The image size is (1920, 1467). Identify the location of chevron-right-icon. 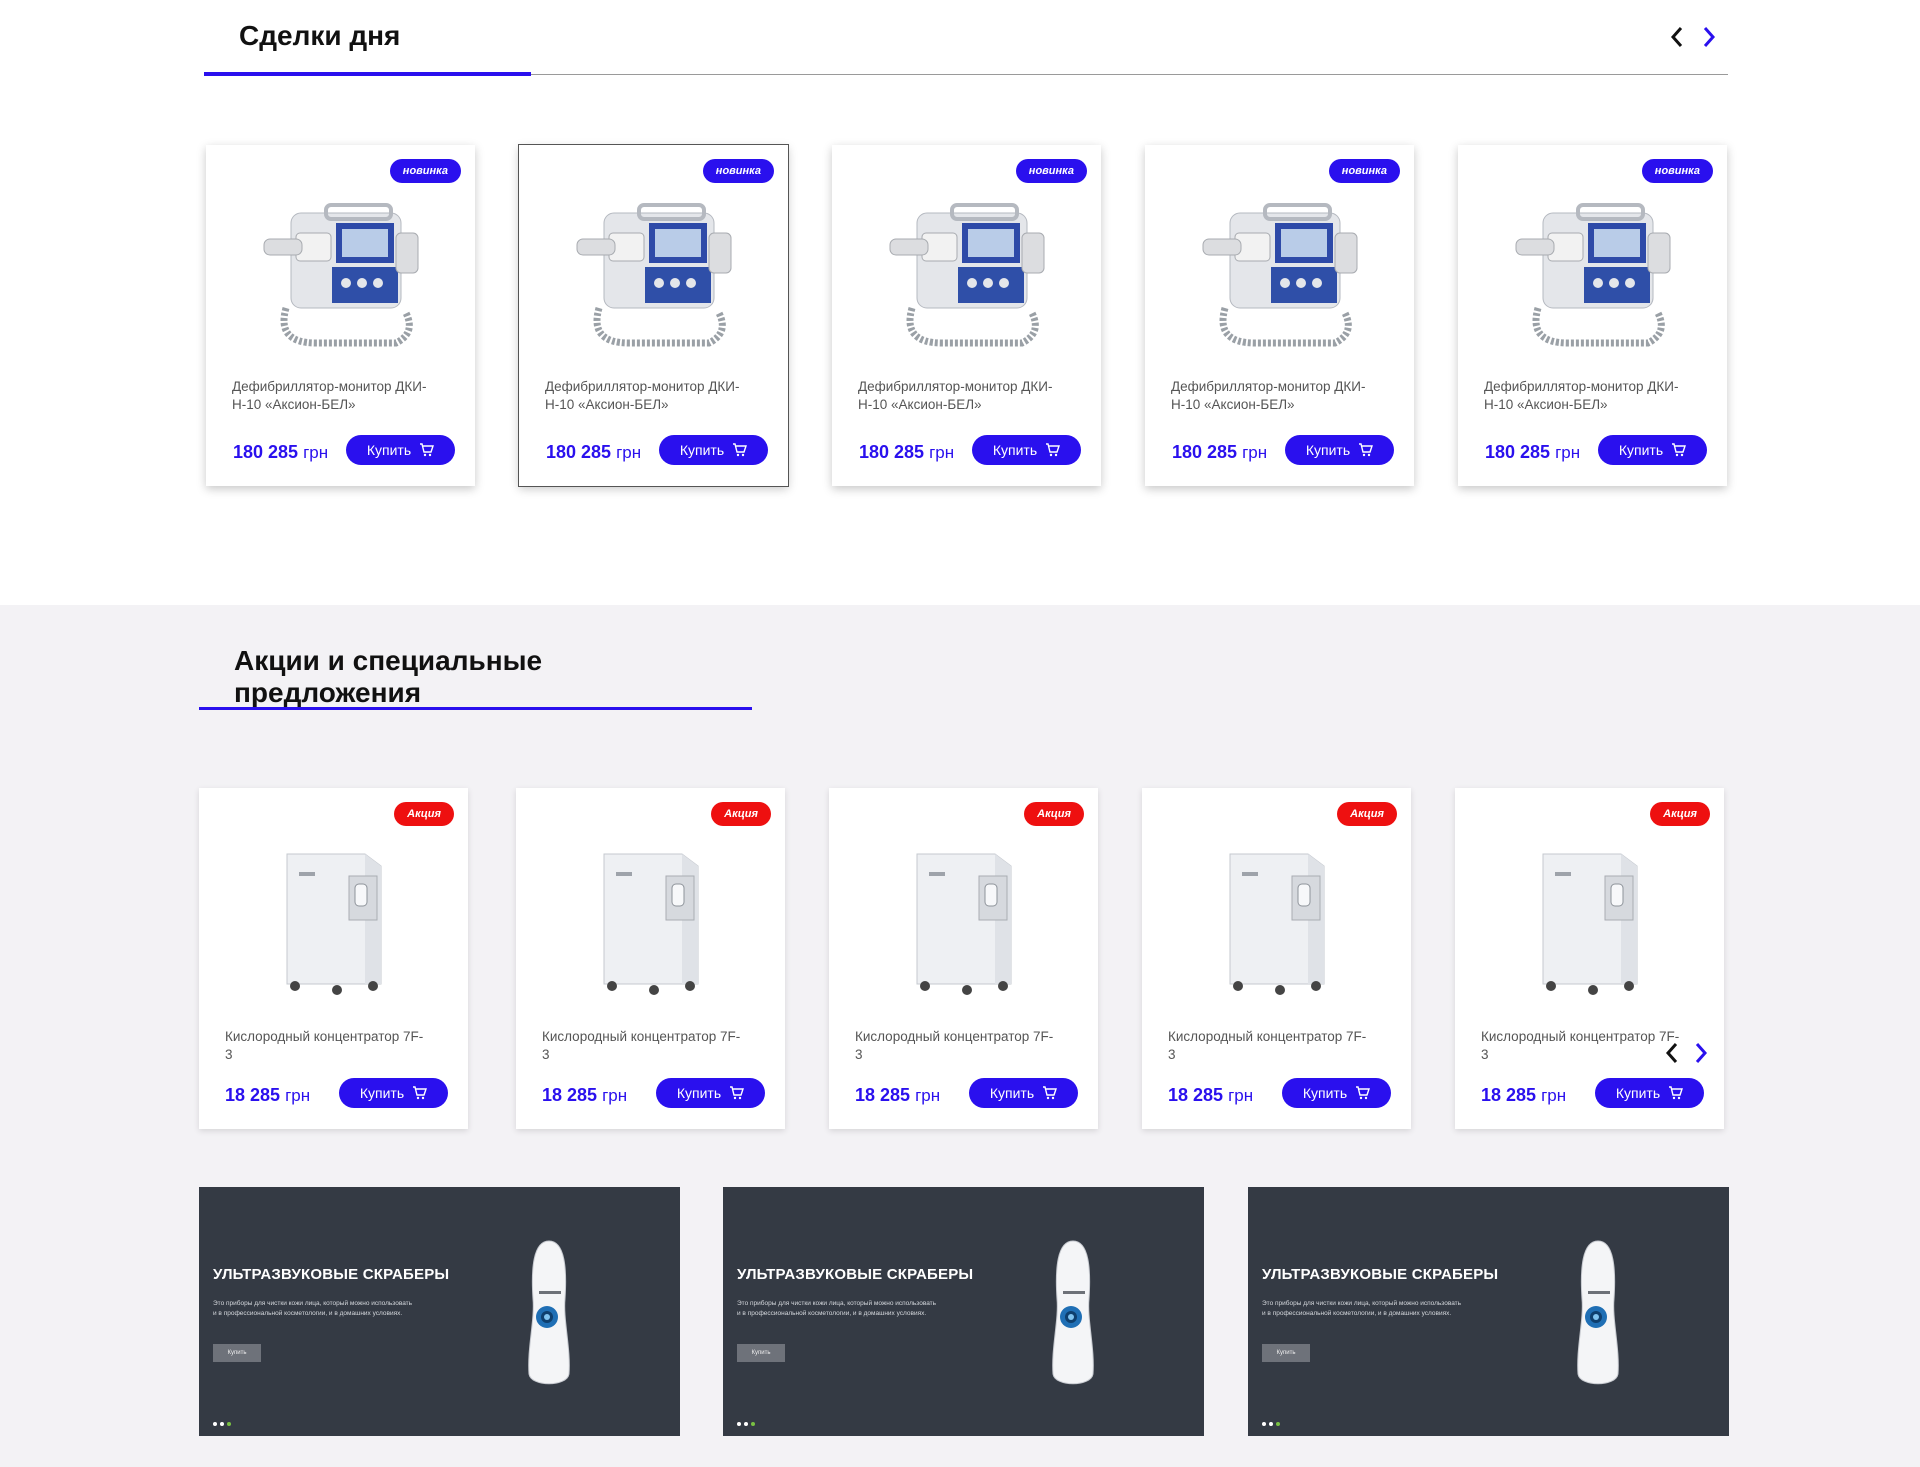
(1701, 1053).